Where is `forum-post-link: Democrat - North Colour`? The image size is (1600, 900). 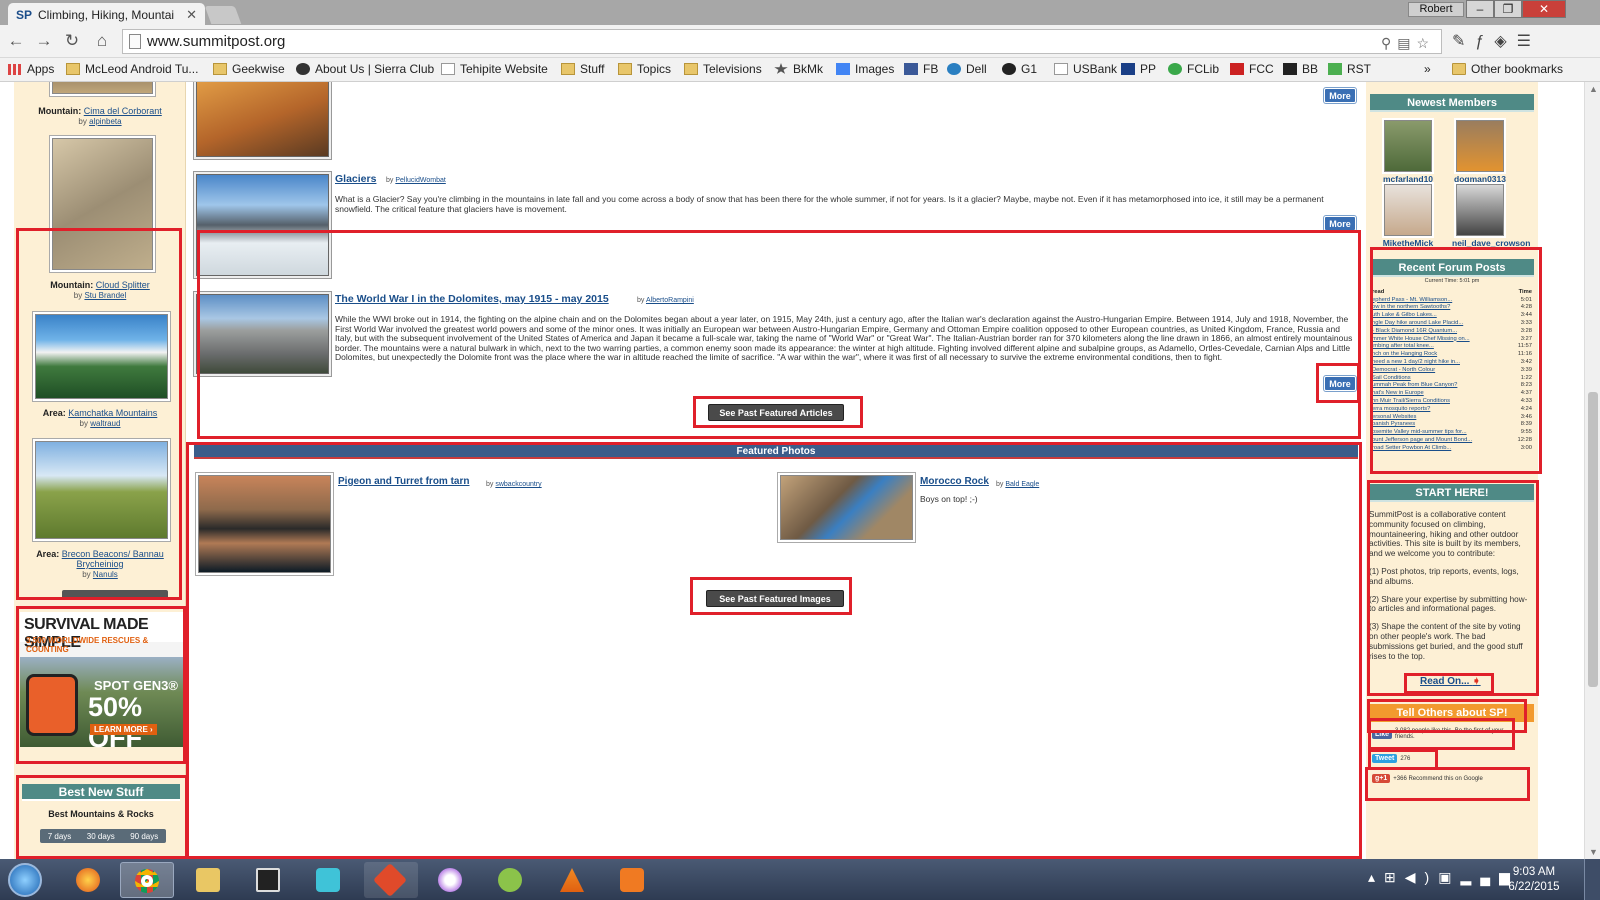
forum-post-link: Democrat - North Colour is located at coordinates (1431, 371).